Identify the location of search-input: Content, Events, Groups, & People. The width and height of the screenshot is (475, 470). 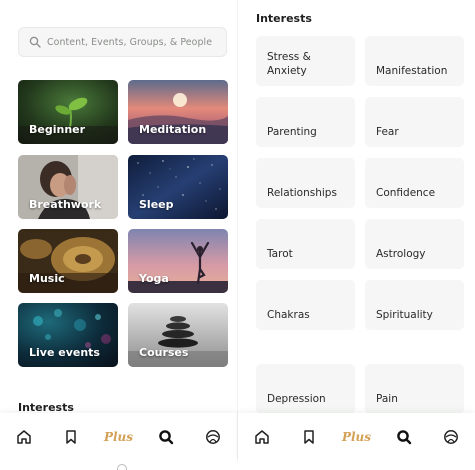
(122, 42).